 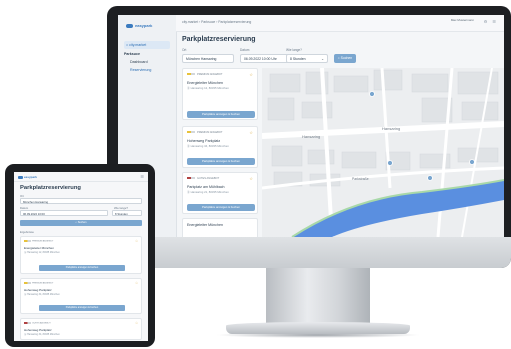 I want to click on results-label: Ergebnisse, so click(x=27, y=232).